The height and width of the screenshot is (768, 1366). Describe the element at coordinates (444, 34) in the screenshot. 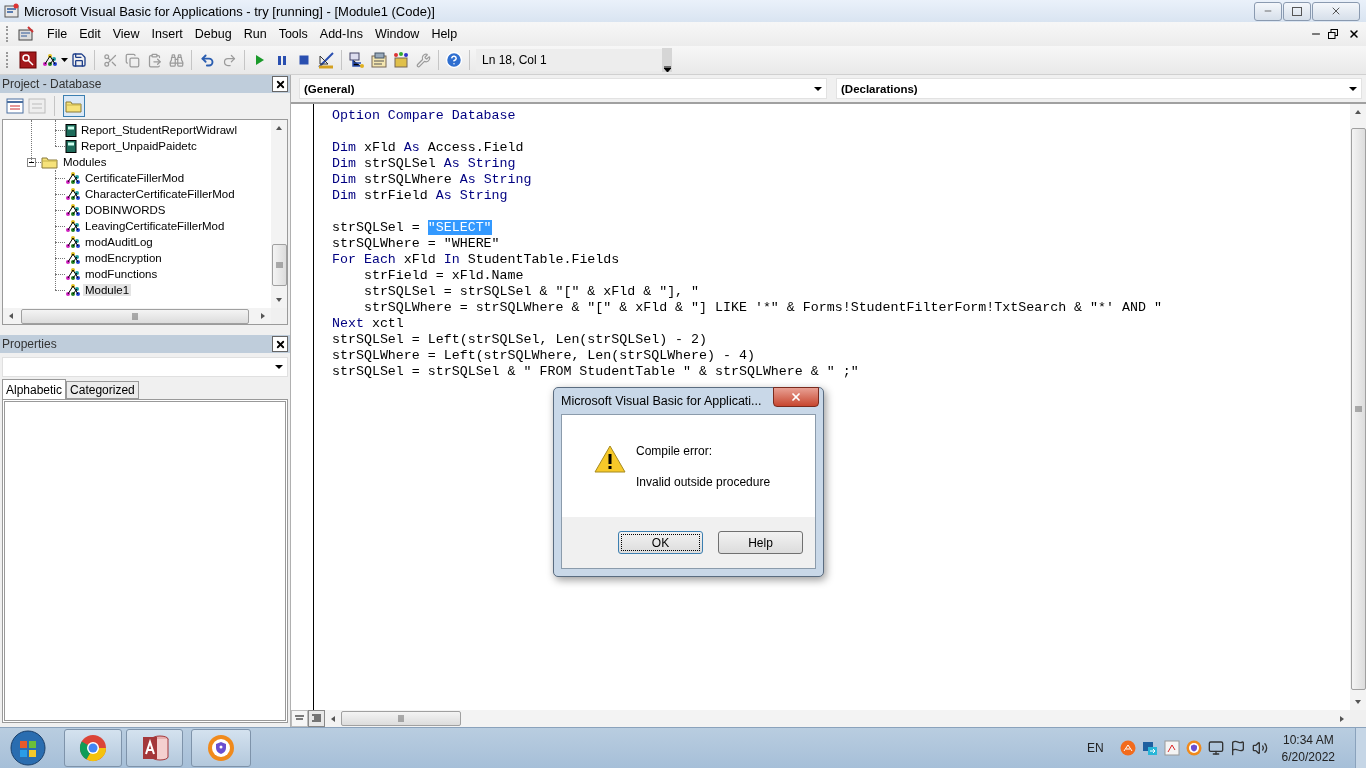

I see `menu-item: Help` at that location.